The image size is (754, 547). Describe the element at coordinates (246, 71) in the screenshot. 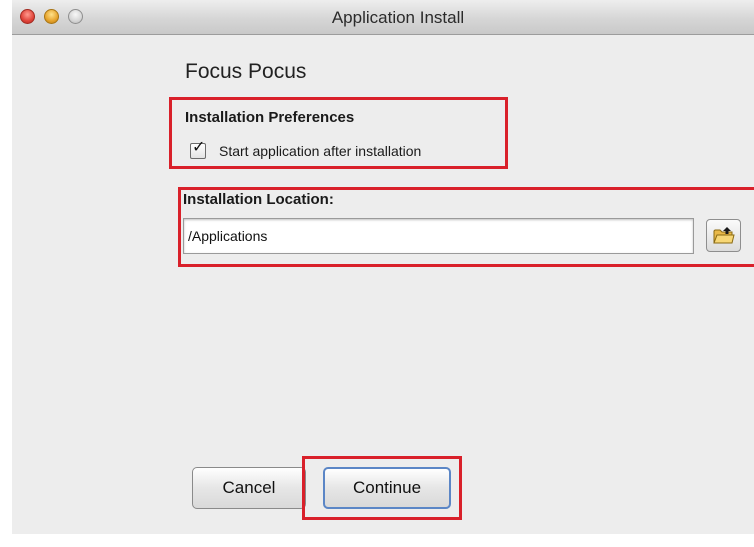

I see `app-name: Focus Pocus` at that location.